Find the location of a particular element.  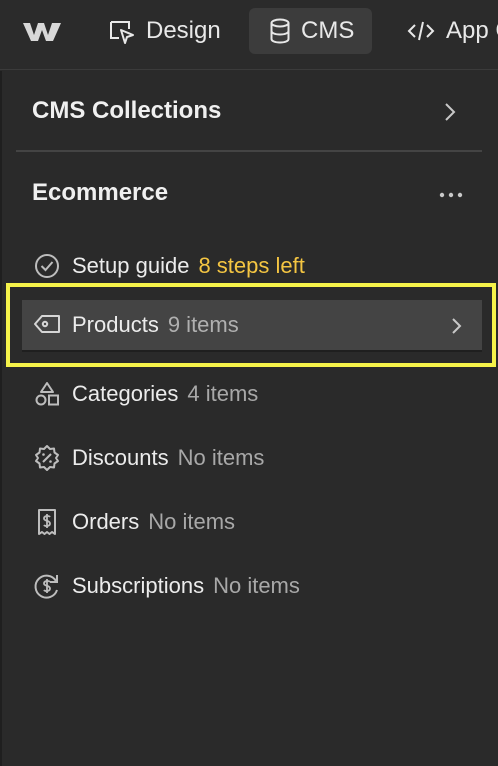

products-label: Products is located at coordinates (115, 324).